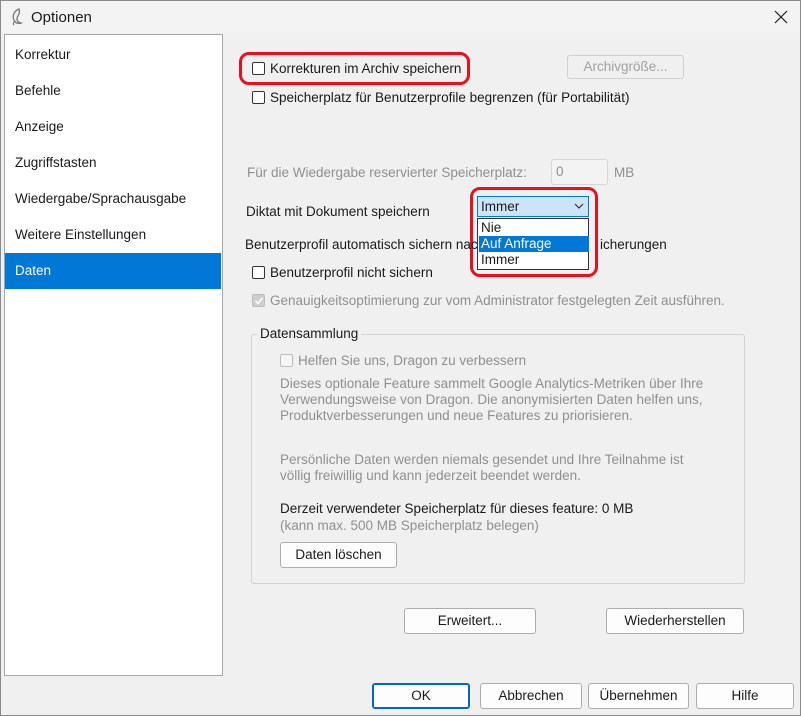 Image resolution: width=801 pixels, height=716 pixels. Describe the element at coordinates (309, 333) in the screenshot. I see `data-collection-title: Datensammlung` at that location.